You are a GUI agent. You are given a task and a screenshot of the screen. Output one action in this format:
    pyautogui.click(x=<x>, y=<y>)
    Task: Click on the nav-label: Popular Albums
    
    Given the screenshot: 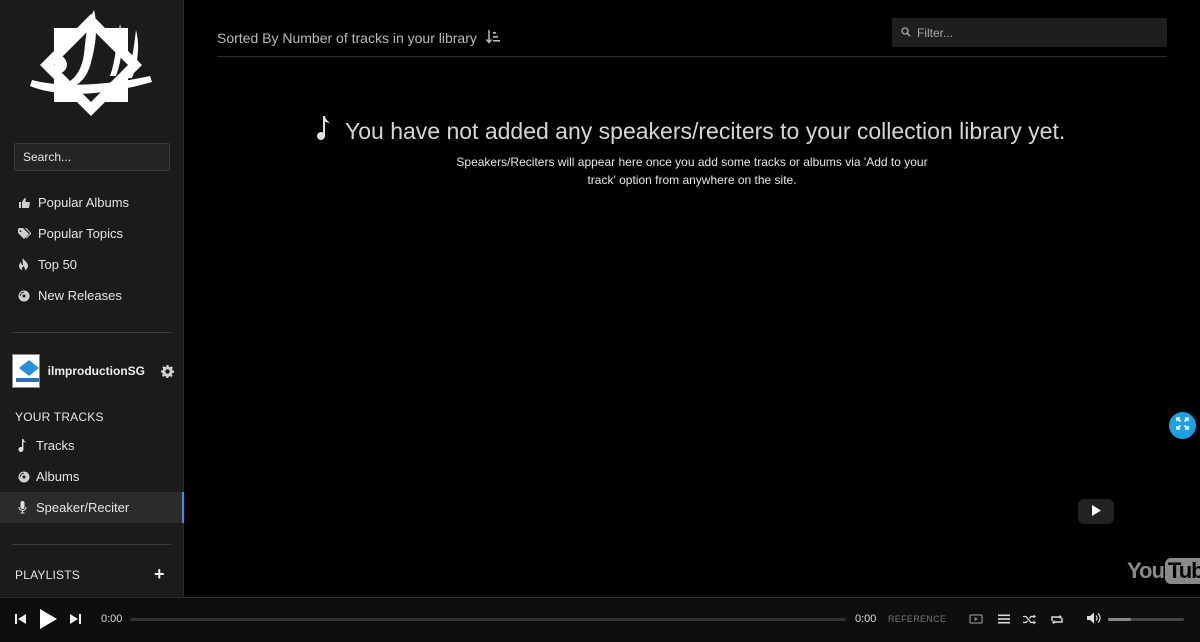 What is the action you would take?
    pyautogui.click(x=84, y=202)
    